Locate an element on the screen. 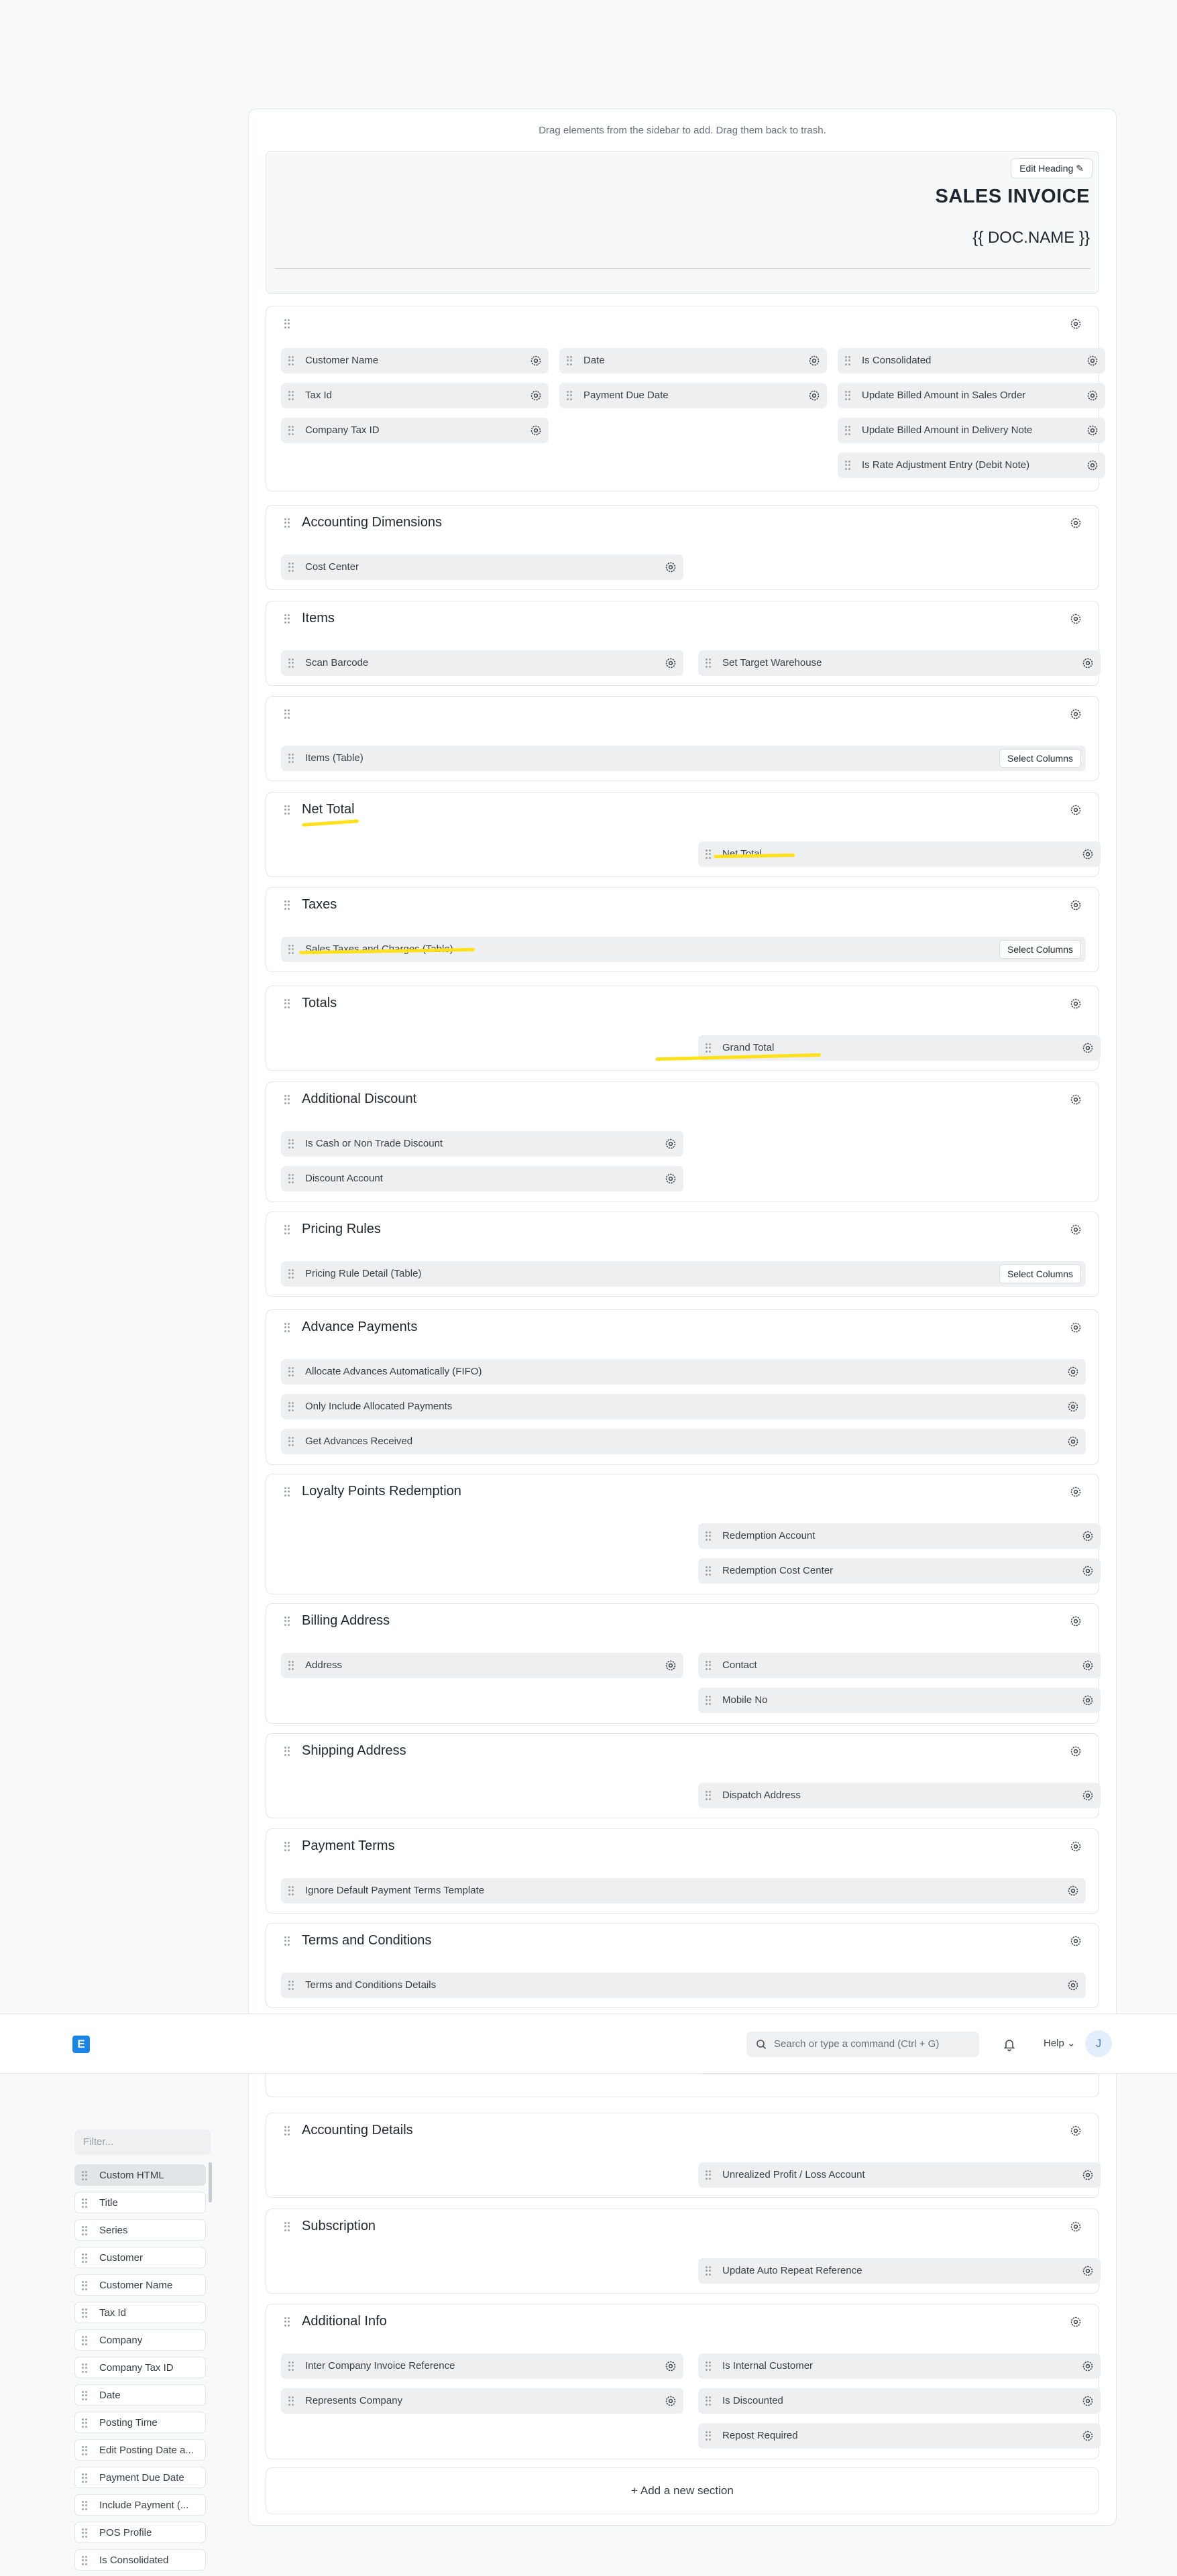 Image resolution: width=1177 pixels, height=2576 pixels. sidebar-field-item: POS Profile is located at coordinates (140, 2532).